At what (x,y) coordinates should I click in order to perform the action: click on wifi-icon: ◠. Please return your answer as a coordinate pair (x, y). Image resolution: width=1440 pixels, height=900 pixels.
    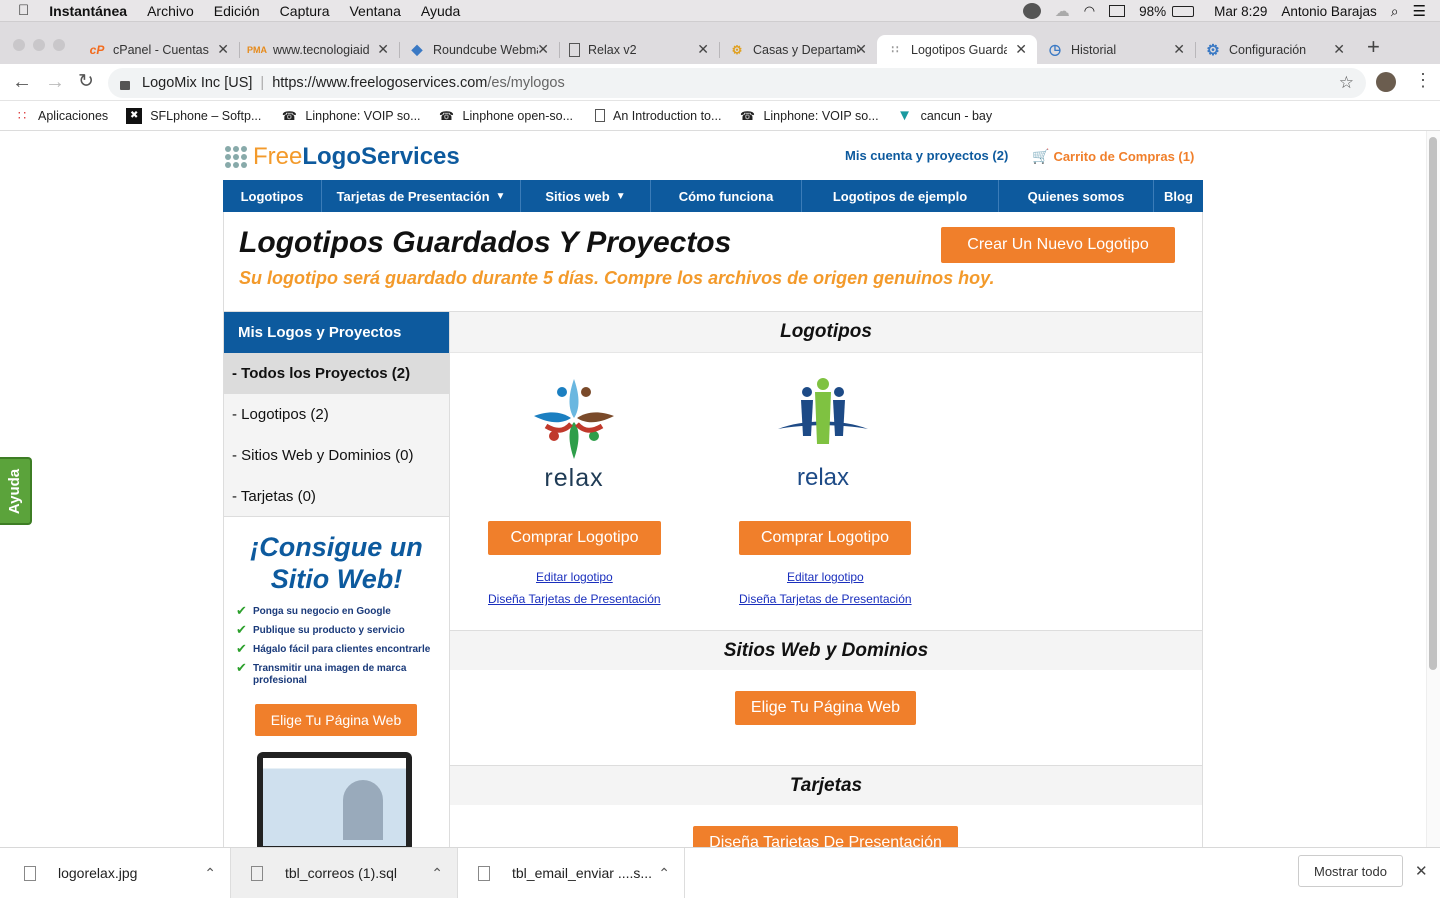
    Looking at the image, I should click on (1089, 11).